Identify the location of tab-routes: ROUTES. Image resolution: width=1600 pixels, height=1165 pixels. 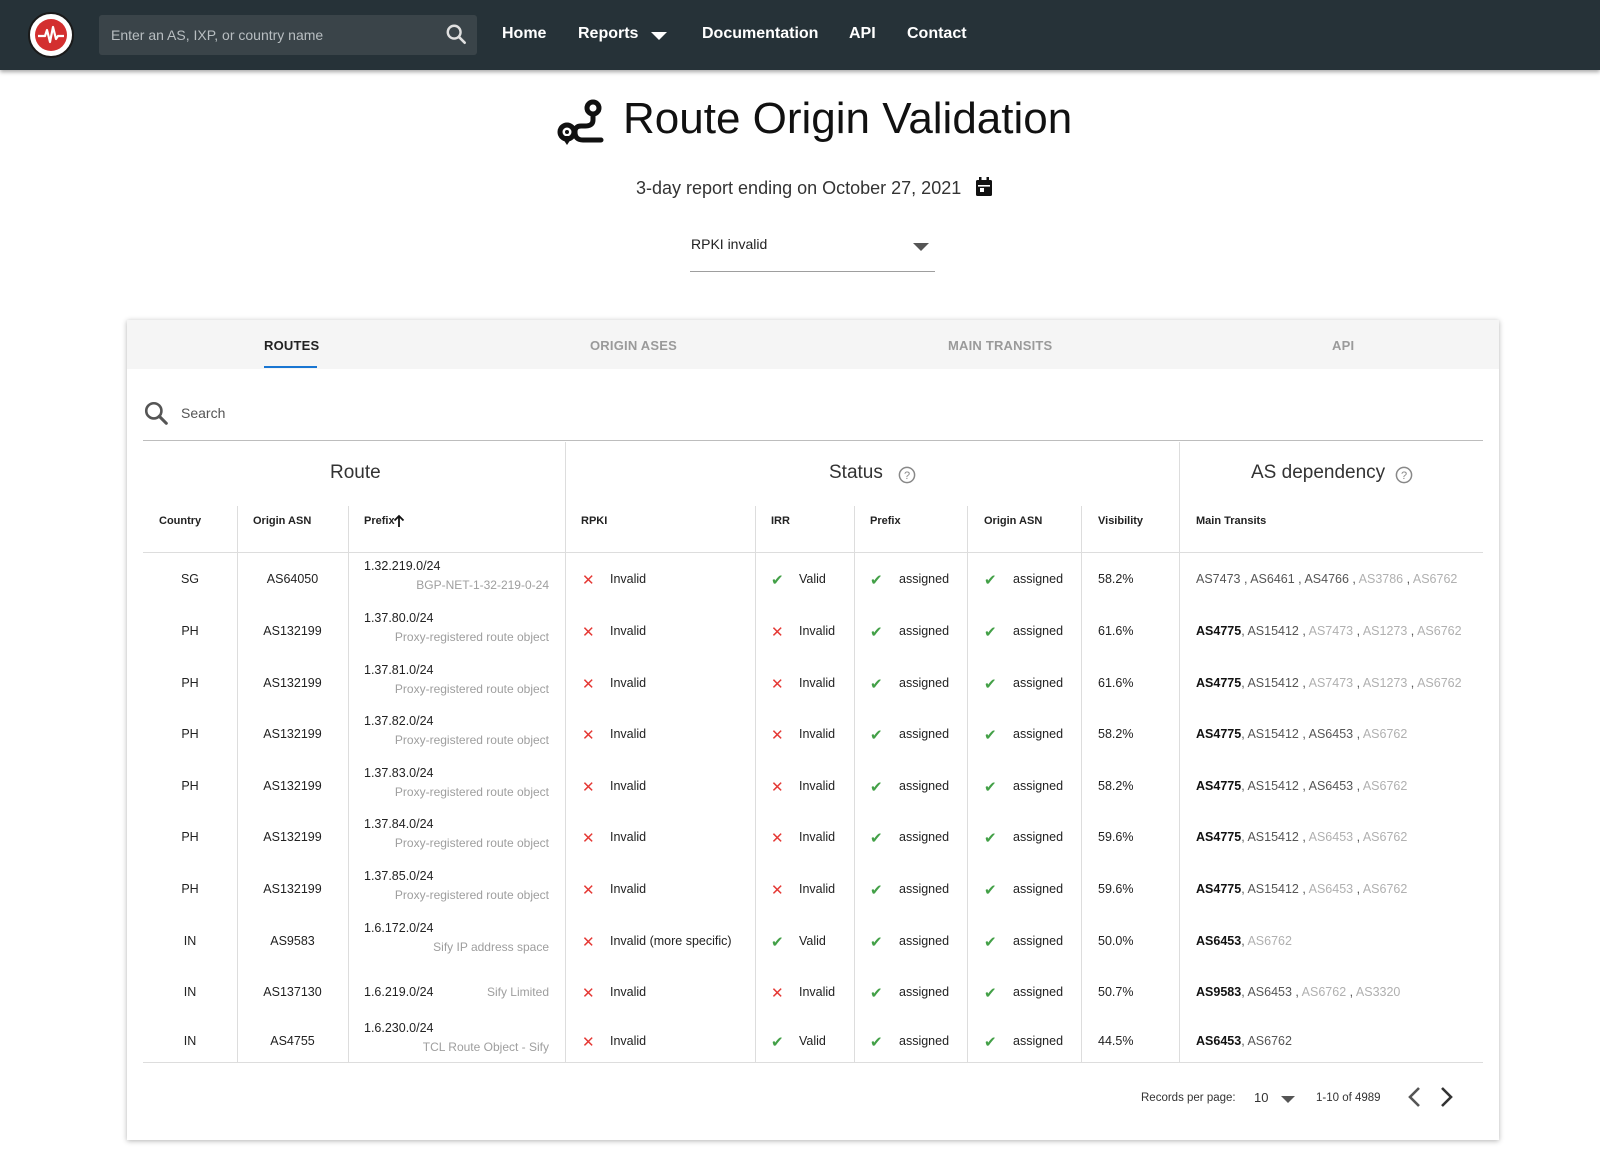
(291, 345).